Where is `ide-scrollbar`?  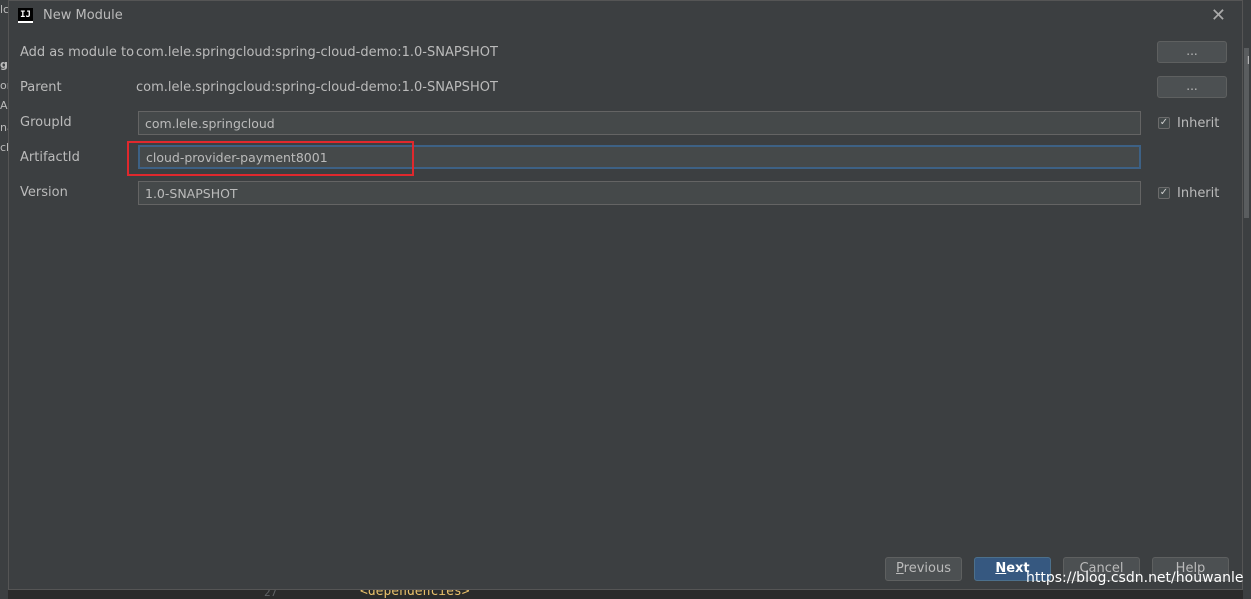
ide-scrollbar is located at coordinates (1246, 133).